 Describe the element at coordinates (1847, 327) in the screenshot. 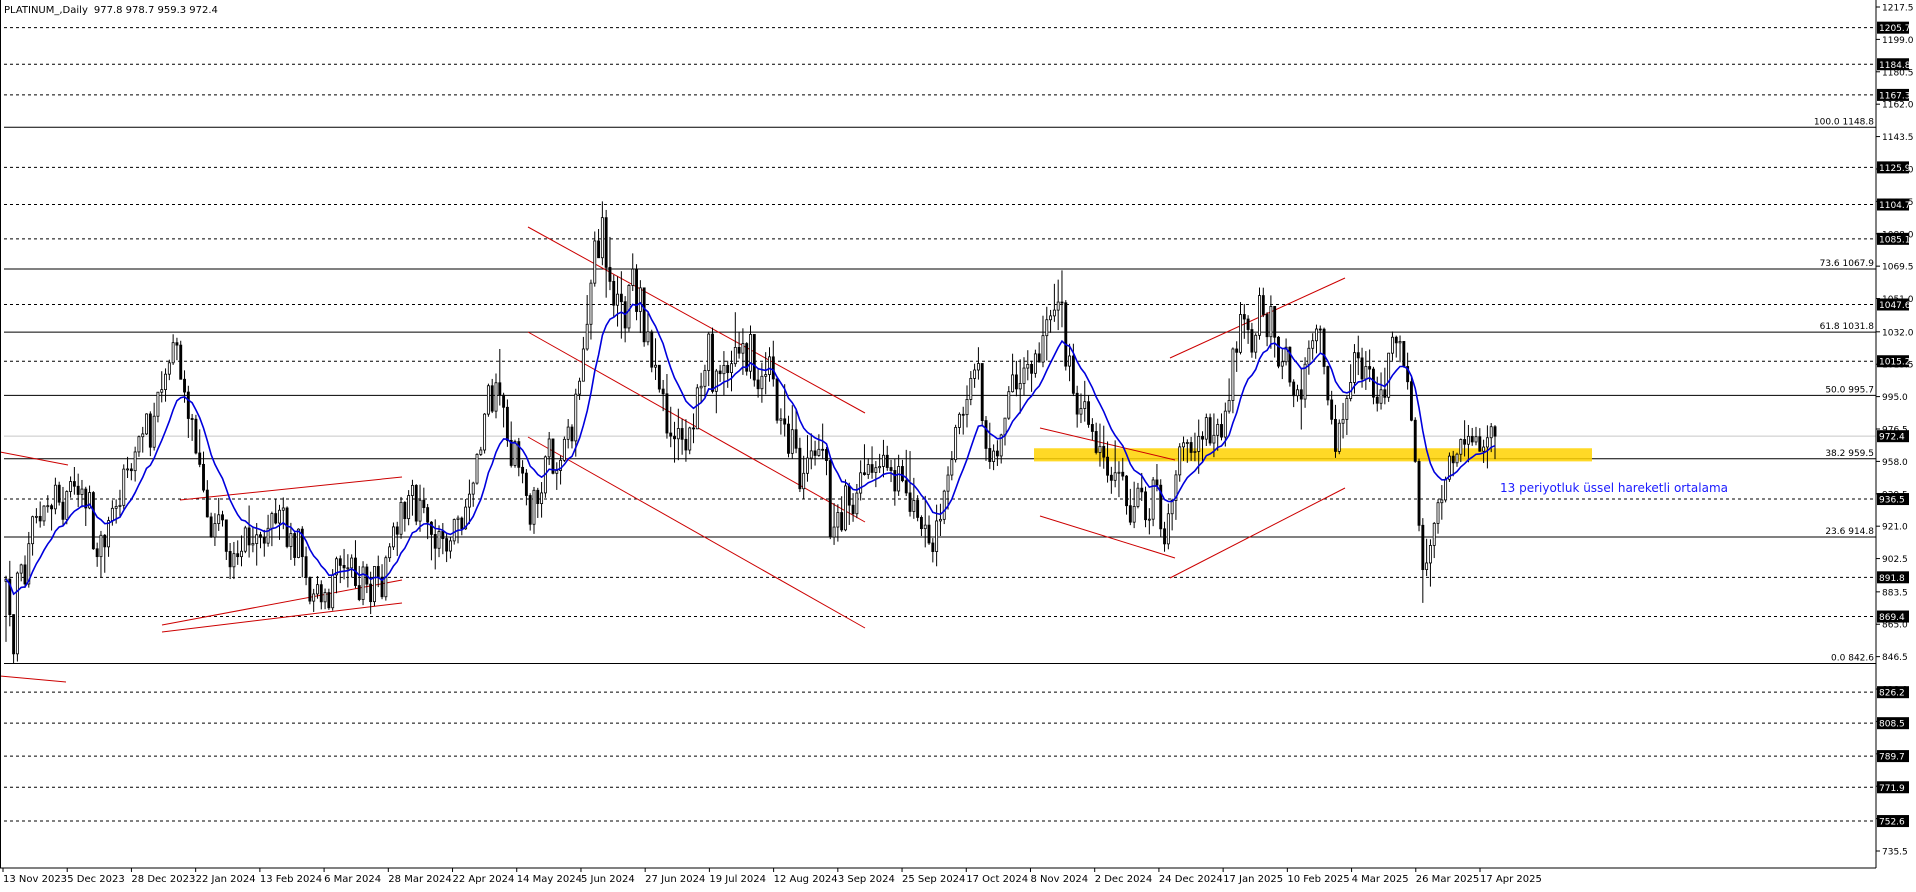

I see `fib-label: 61.8 1031.8` at that location.